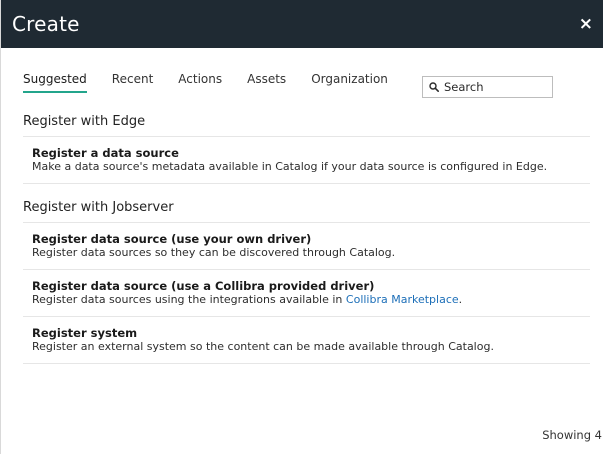  Describe the element at coordinates (46, 24) in the screenshot. I see `dialog-title: Create` at that location.